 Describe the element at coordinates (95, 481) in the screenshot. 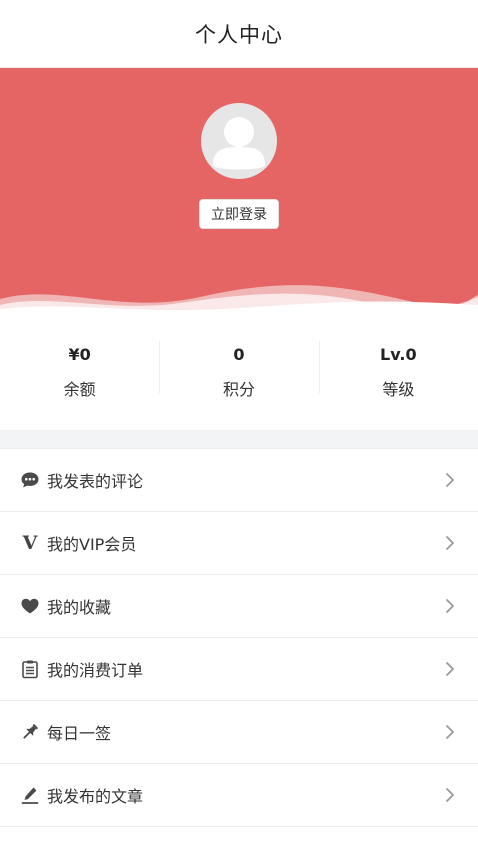

I see `menu-item-label: 我发表的评论` at that location.